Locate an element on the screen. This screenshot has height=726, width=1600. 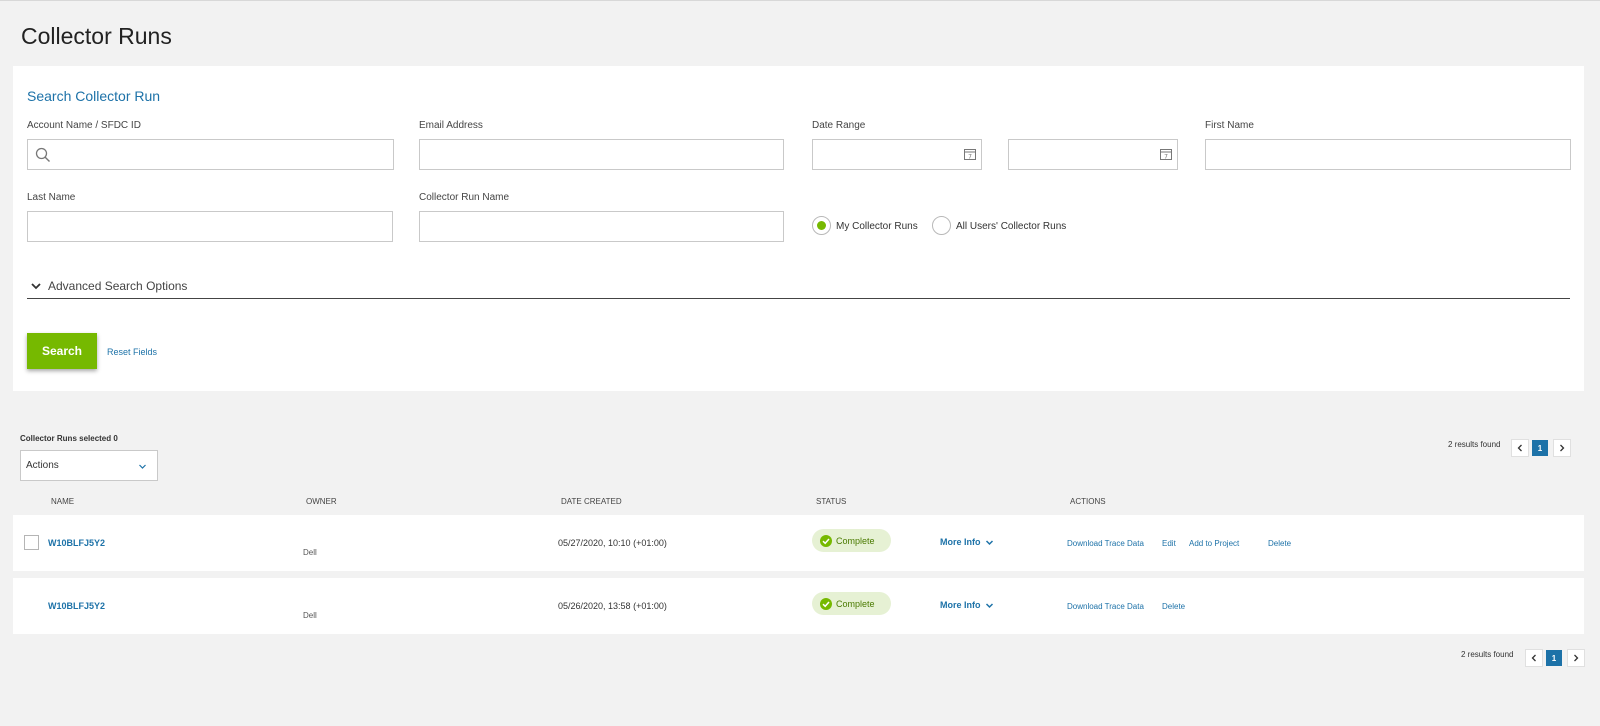
column-header-actions: ACTIONS is located at coordinates (1088, 501).